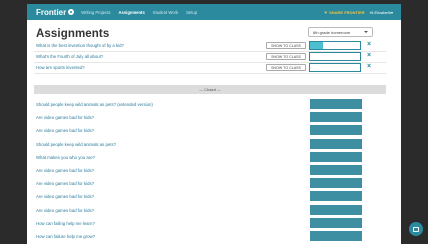  I want to click on assignment-question: How are sports invented?, so click(60, 67).